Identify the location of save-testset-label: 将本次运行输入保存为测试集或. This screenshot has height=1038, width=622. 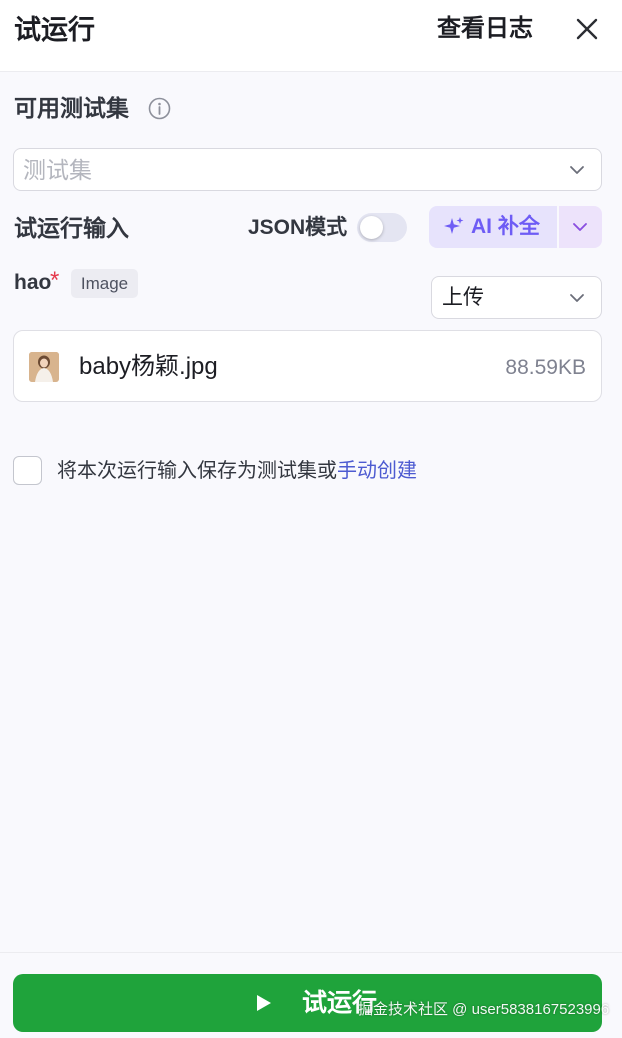
(197, 471).